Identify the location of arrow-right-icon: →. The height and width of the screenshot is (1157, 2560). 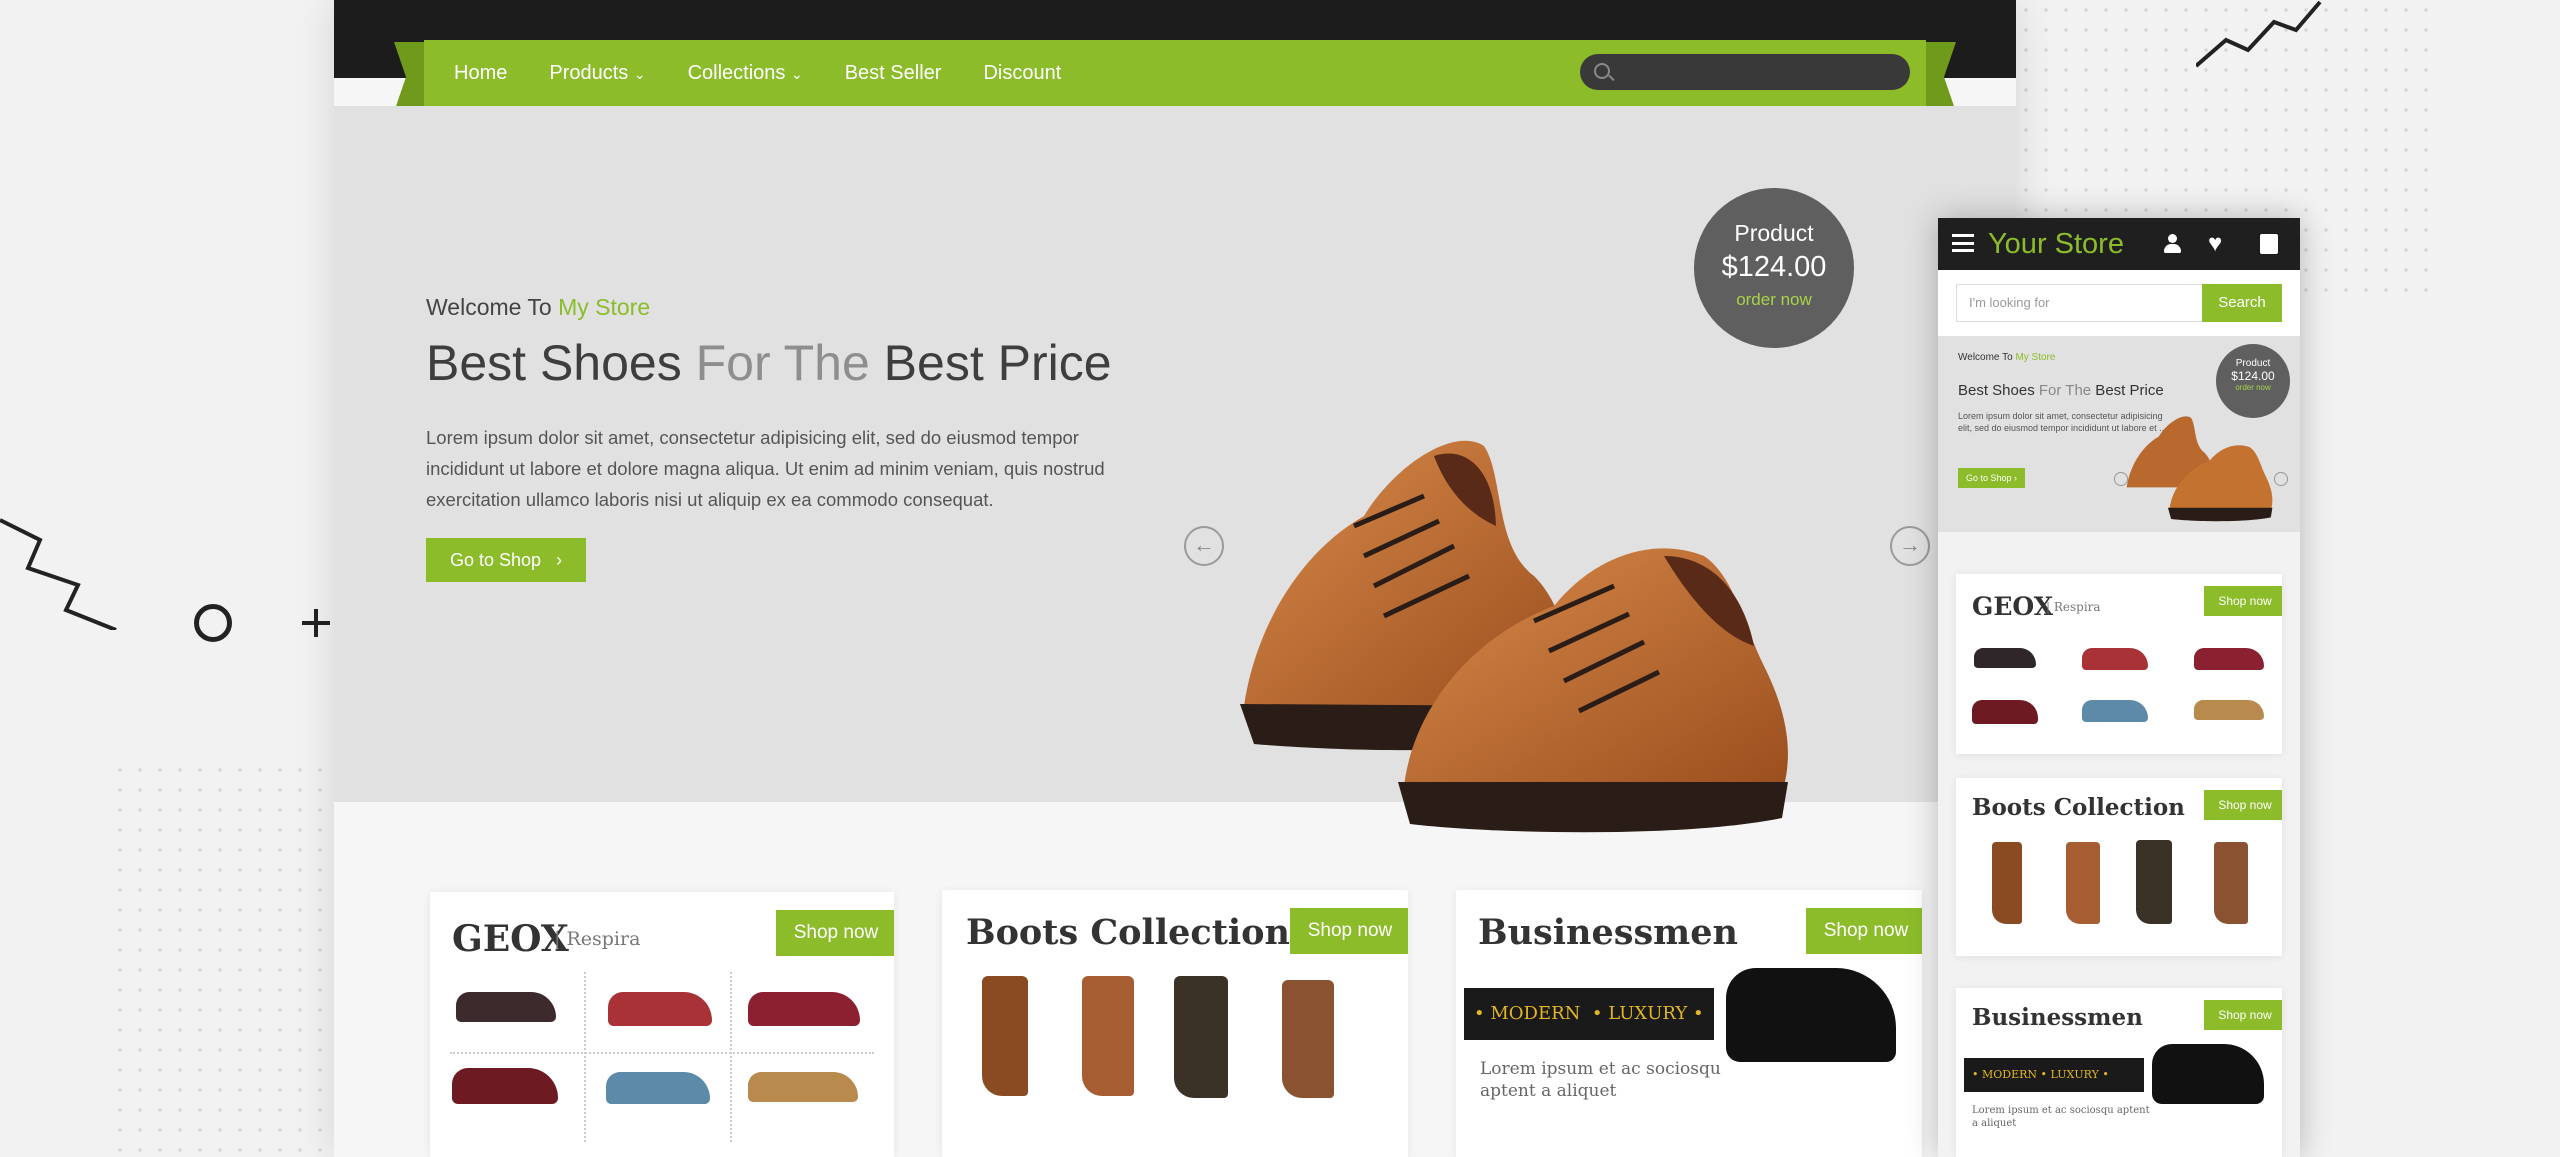
(1910, 544).